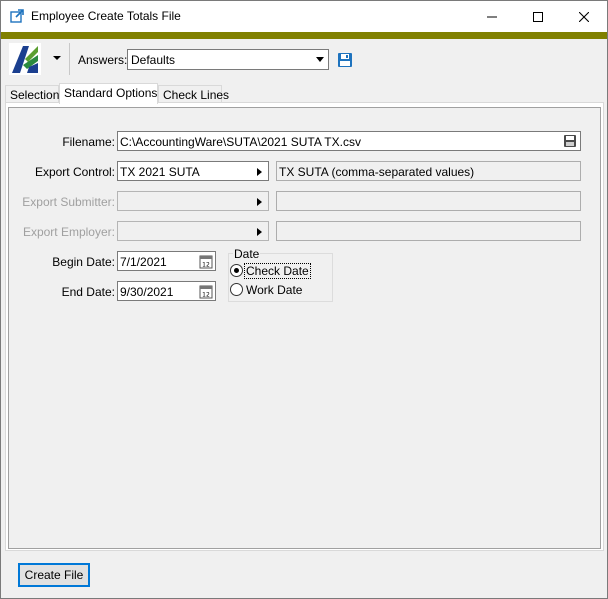  What do you see at coordinates (236, 289) in the screenshot?
I see `radio-button` at bounding box center [236, 289].